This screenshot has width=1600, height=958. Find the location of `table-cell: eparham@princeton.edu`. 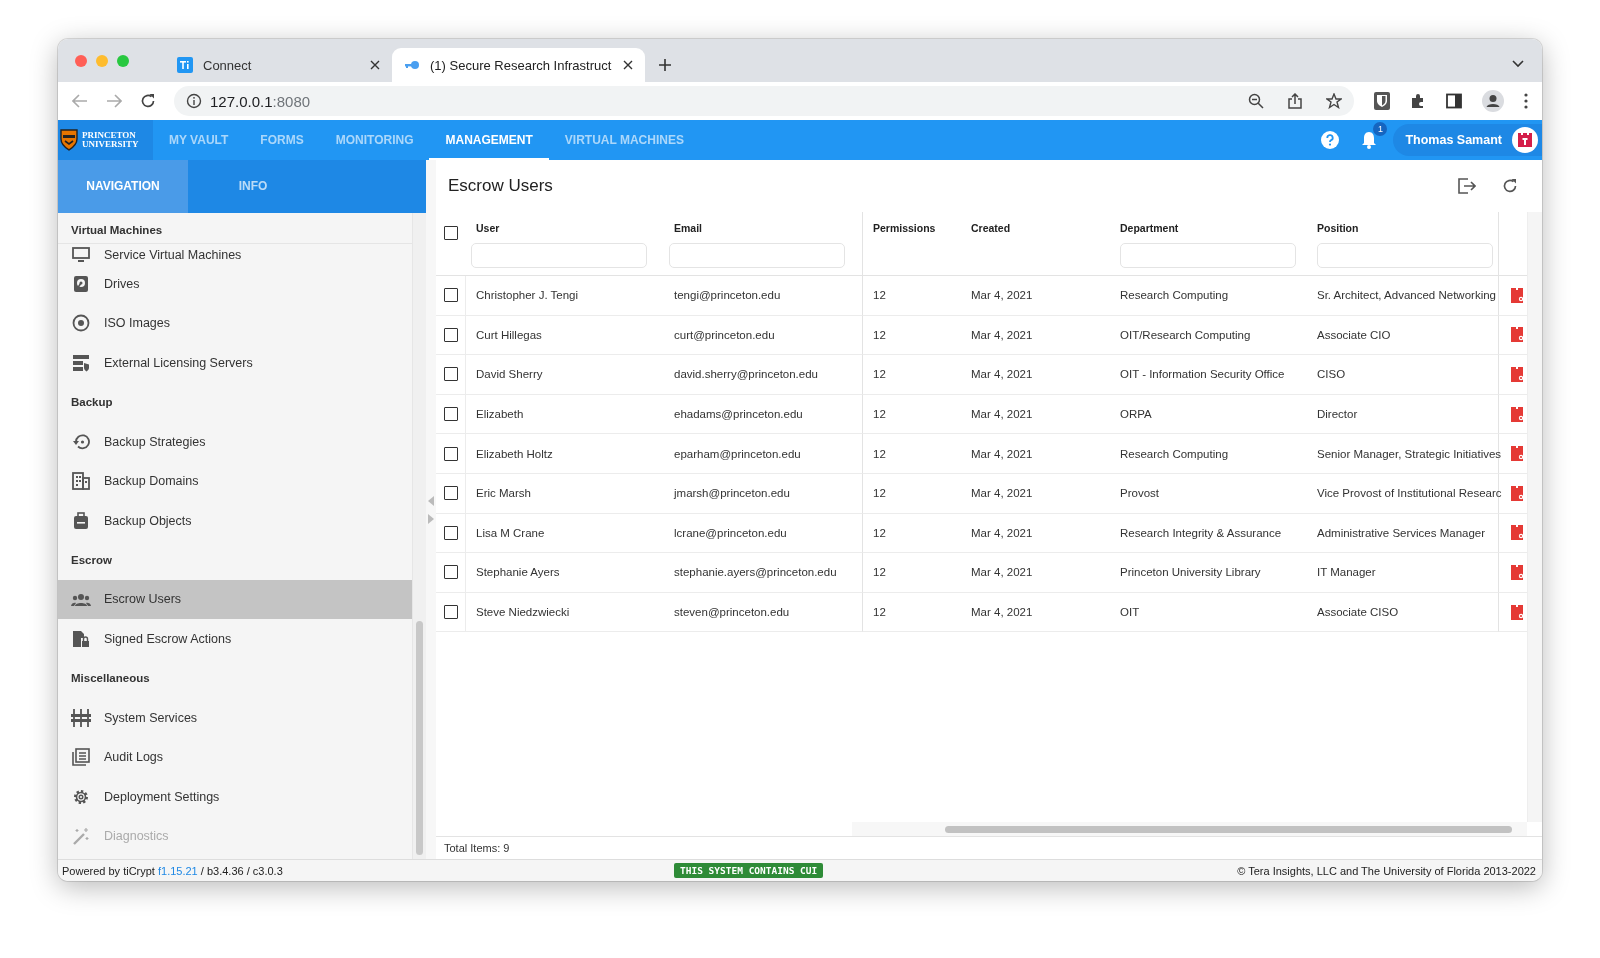

table-cell: eparham@princeton.edu is located at coordinates (763, 454).